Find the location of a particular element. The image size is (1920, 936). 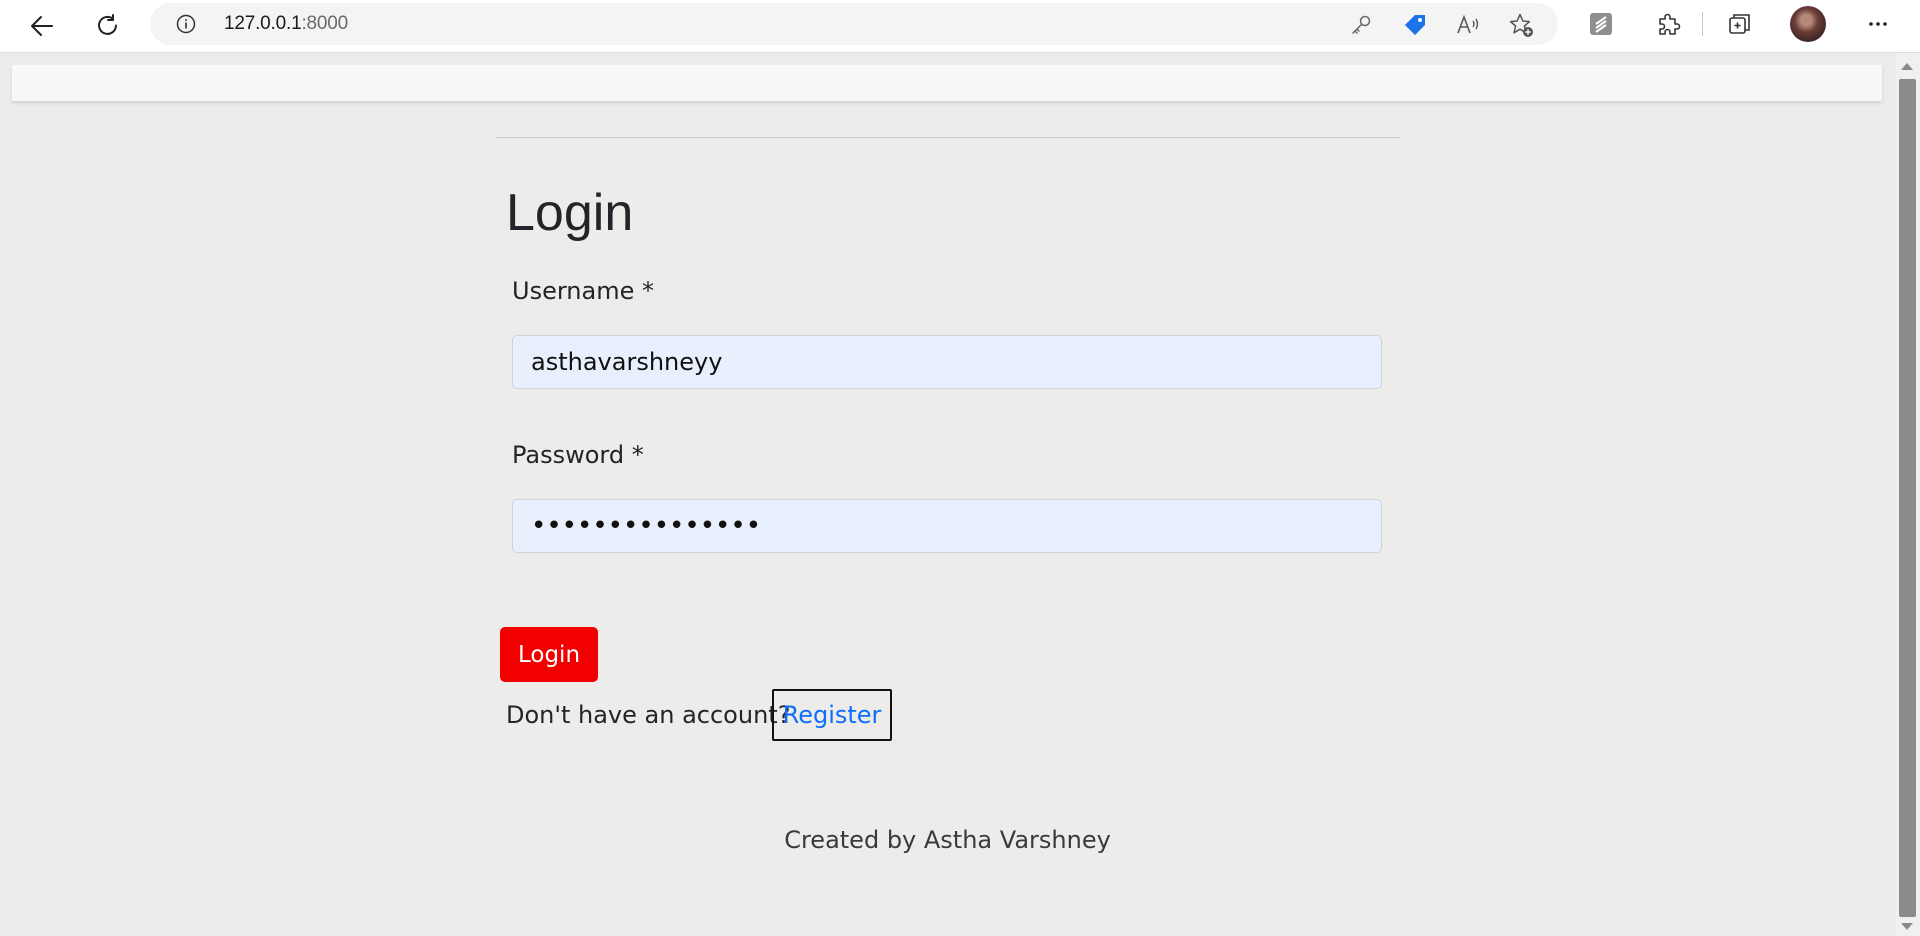

password-label: Password * is located at coordinates (578, 455).